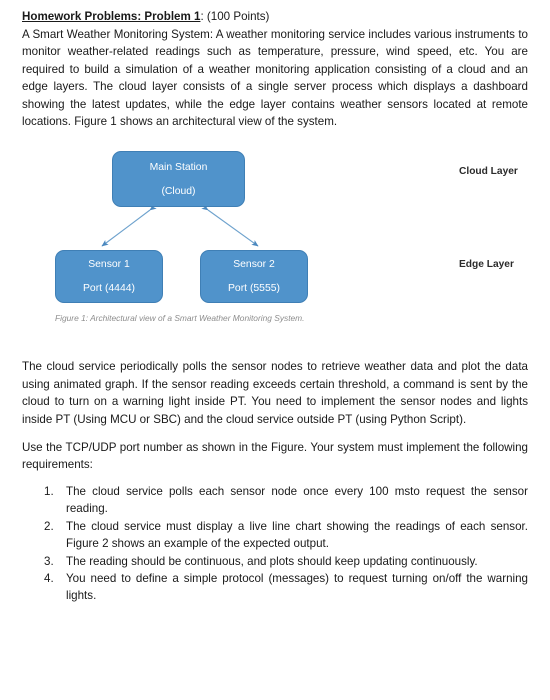 The height and width of the screenshot is (700, 550). I want to click on figure-connectors, so click(180, 225).